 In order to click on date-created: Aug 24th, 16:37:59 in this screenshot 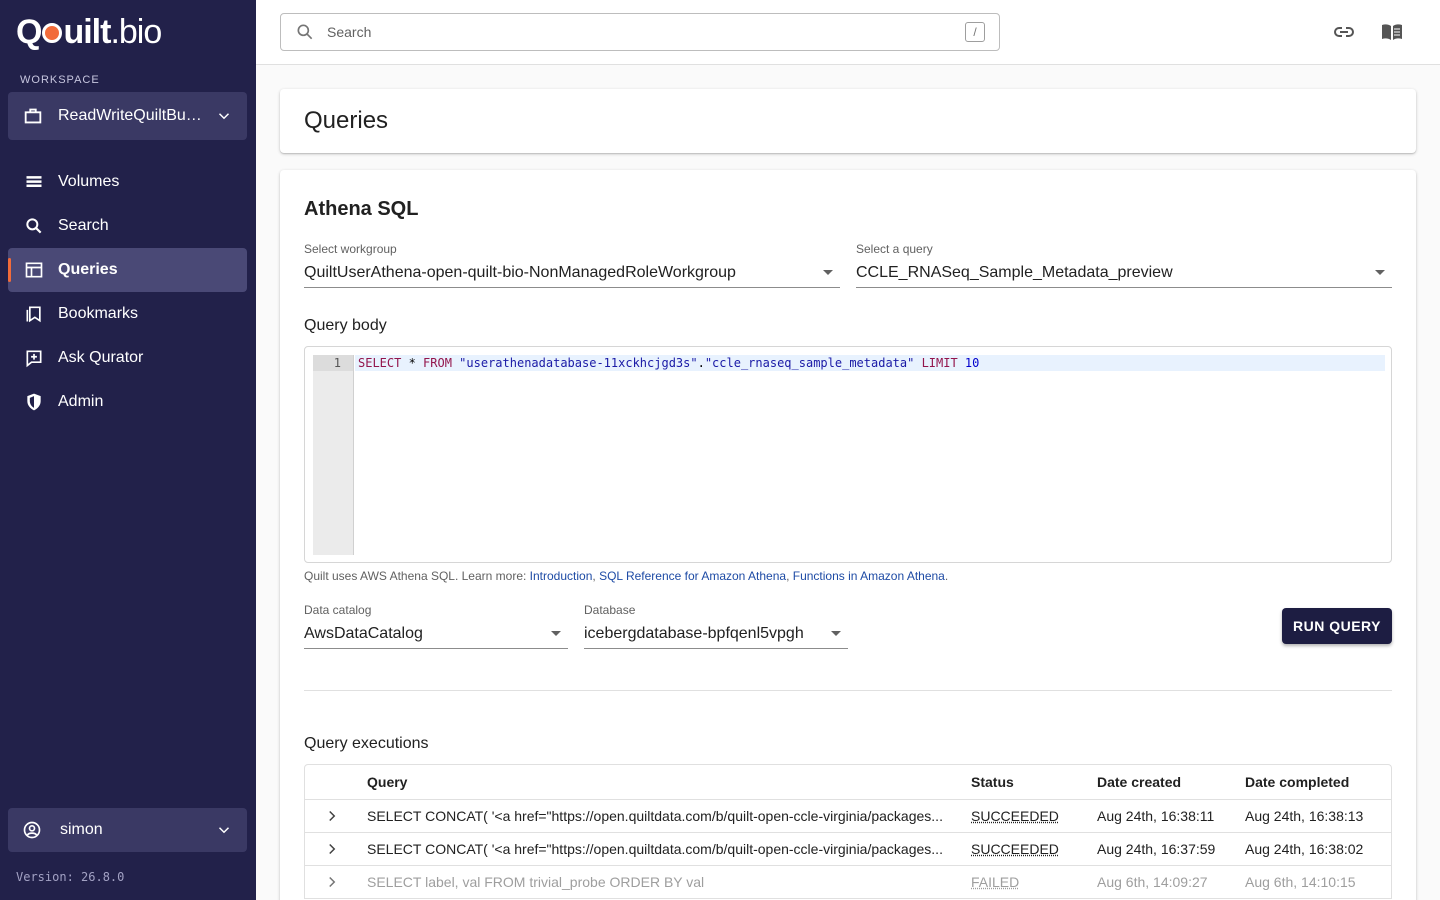, I will do `click(1167, 849)`.